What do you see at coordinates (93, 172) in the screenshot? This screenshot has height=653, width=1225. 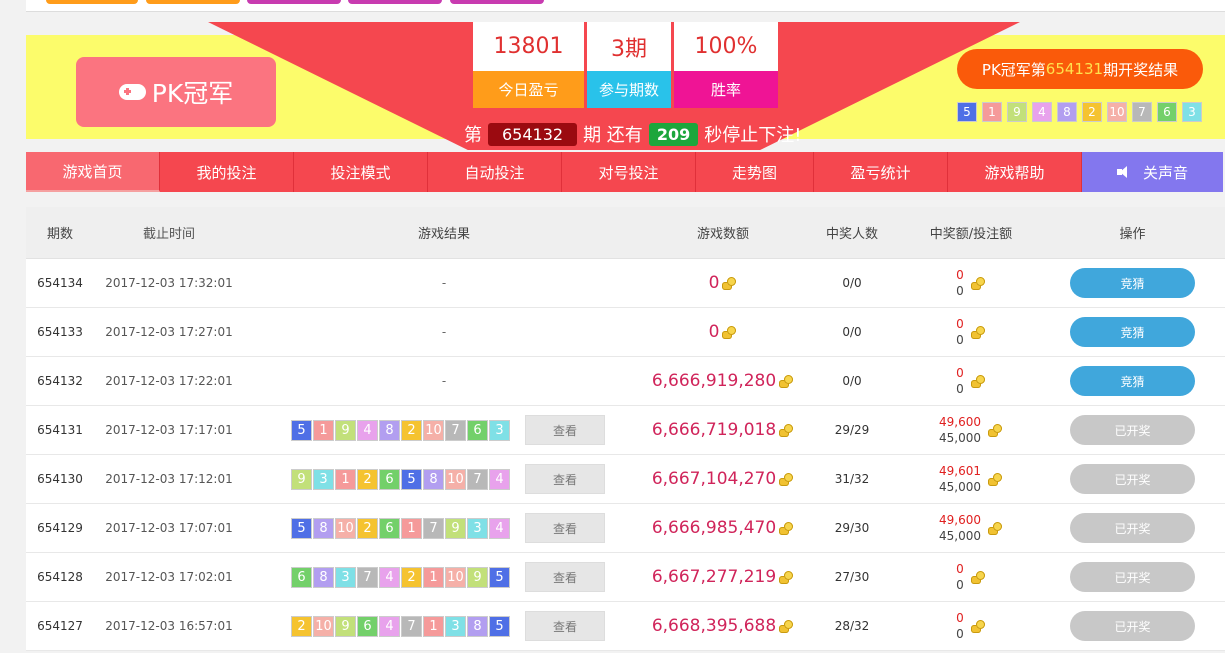 I see `nav-item-home: 游戏首页` at bounding box center [93, 172].